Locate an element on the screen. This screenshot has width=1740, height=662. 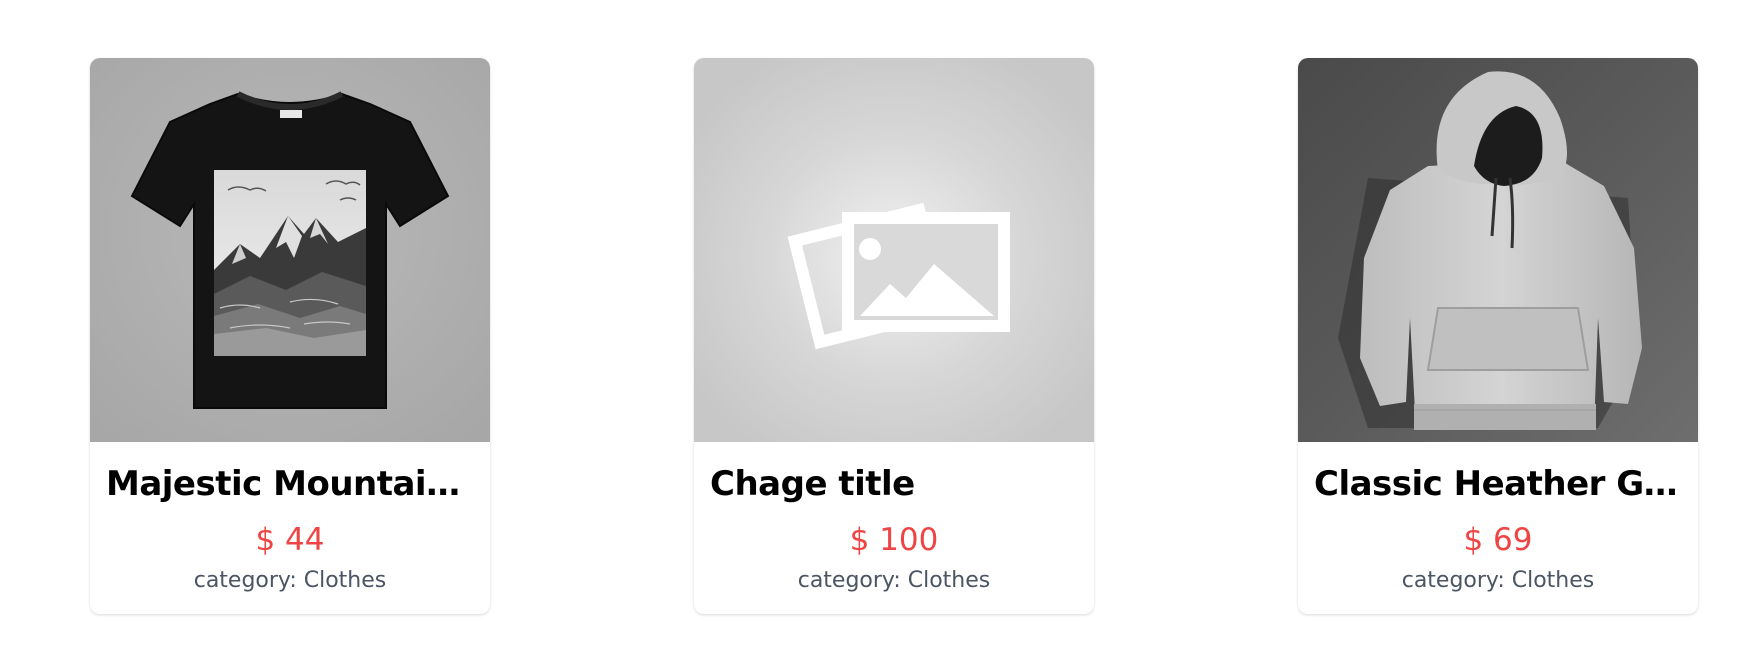
tshirt-image is located at coordinates (290, 250).